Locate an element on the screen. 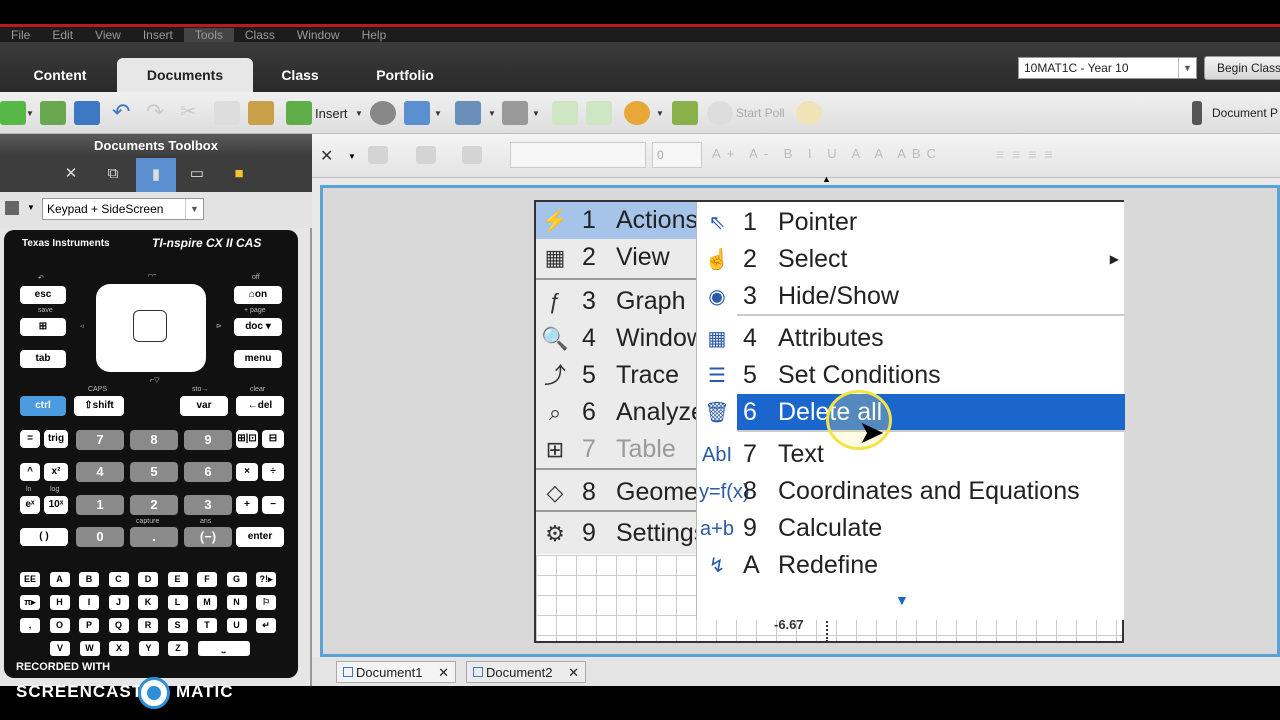  main-menu-item-geome: ◇ 8 Geome is located at coordinates (617, 492).